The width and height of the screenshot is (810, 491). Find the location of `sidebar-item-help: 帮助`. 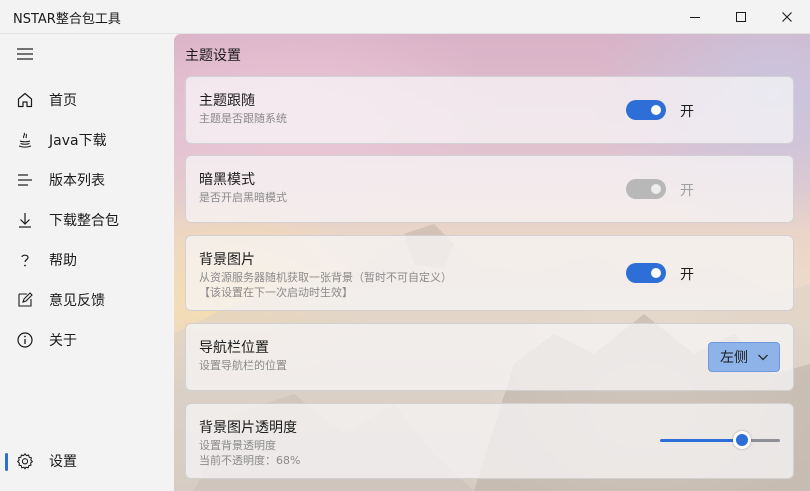

sidebar-item-help: 帮助 is located at coordinates (87, 260).